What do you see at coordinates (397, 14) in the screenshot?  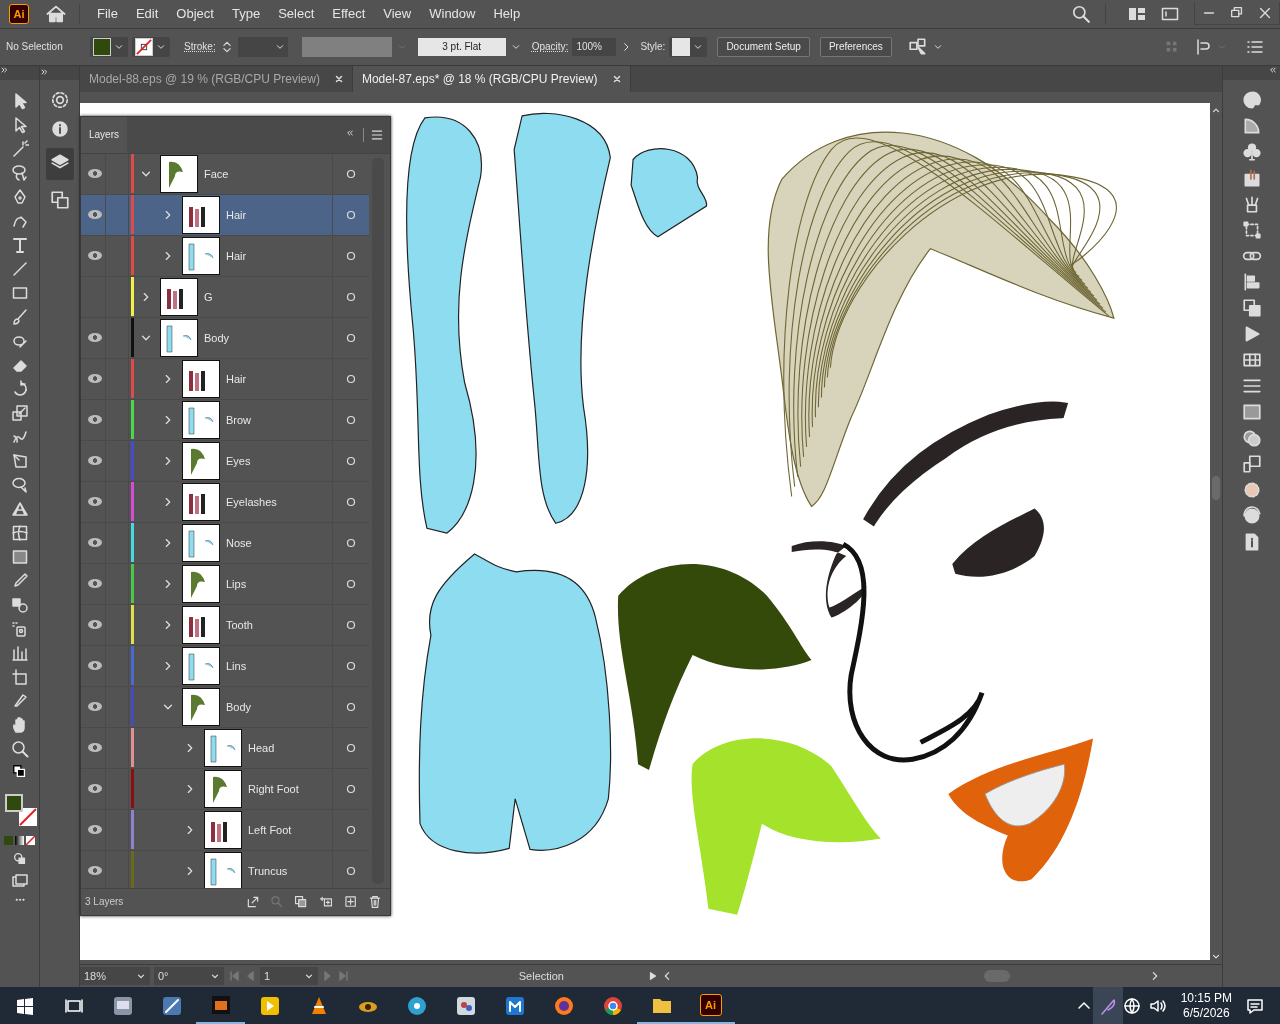 I see `menu-item: View` at bounding box center [397, 14].